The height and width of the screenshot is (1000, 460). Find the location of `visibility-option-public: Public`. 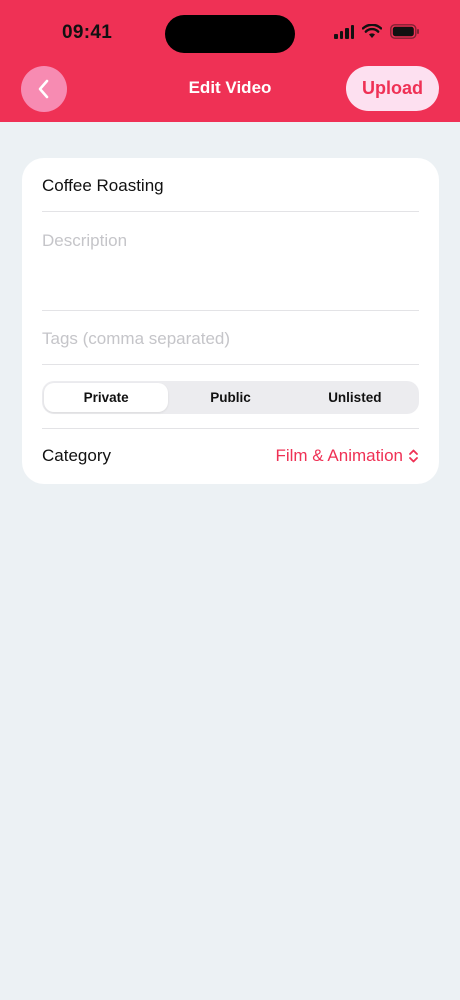

visibility-option-public: Public is located at coordinates (230, 397).